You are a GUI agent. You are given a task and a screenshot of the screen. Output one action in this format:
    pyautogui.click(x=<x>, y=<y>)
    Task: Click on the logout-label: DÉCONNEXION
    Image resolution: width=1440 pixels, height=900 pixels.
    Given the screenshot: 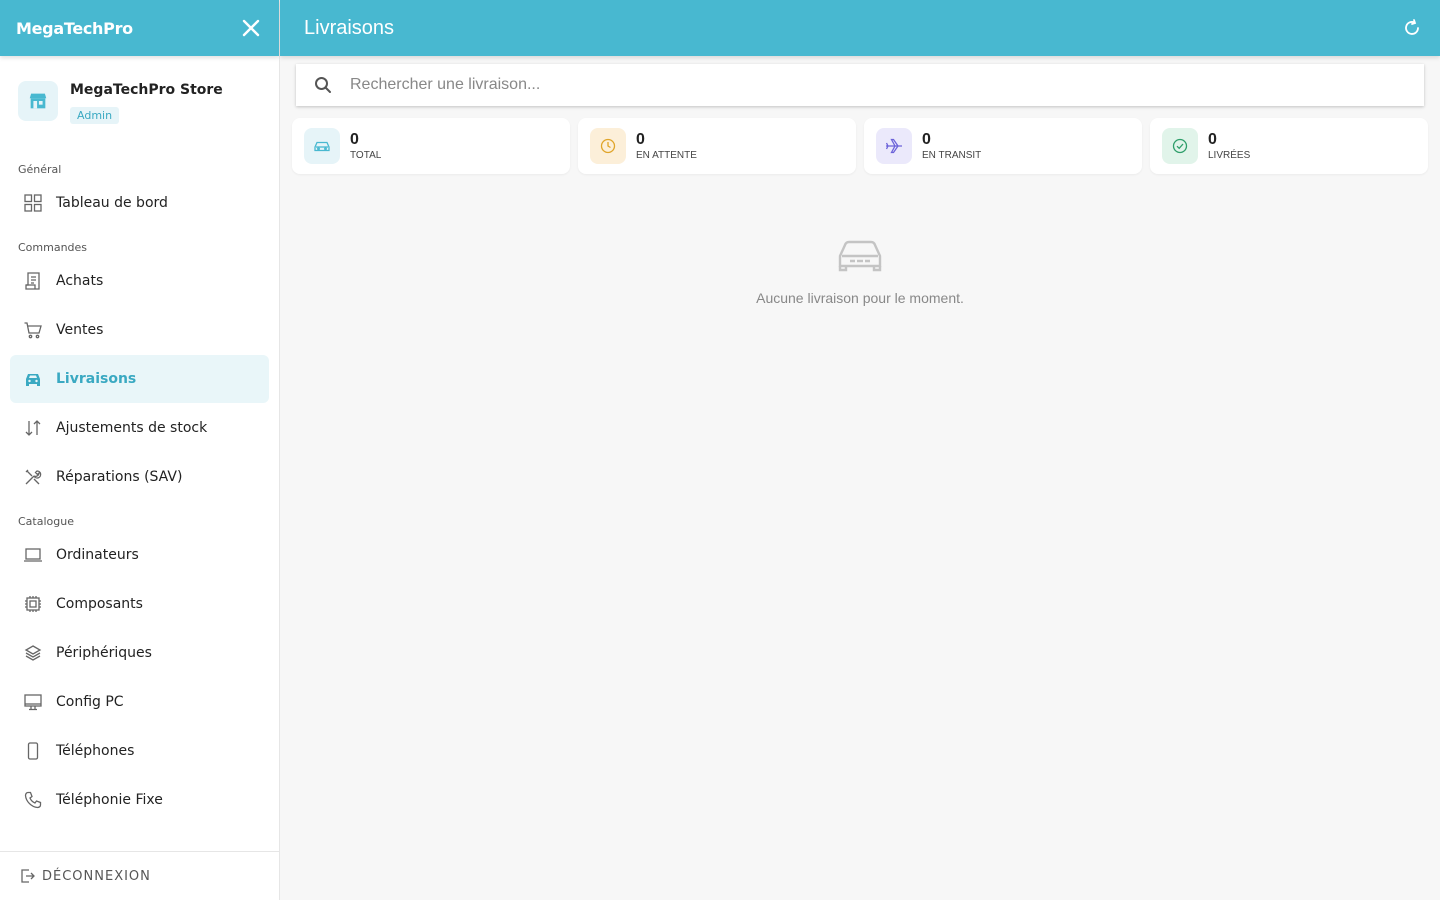 What is the action you would take?
    pyautogui.click(x=96, y=876)
    